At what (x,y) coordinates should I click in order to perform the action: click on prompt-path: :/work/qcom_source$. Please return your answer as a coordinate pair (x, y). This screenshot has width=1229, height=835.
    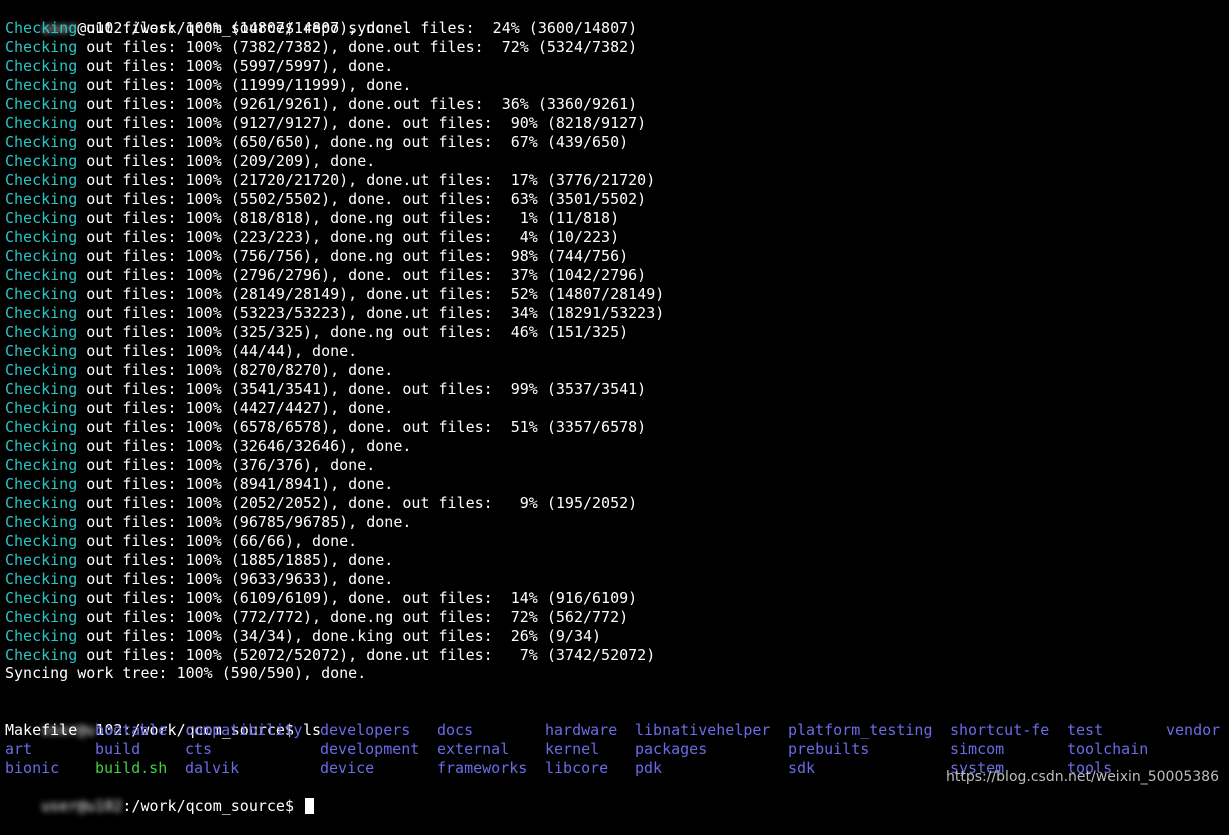
    Looking at the image, I should click on (208, 806).